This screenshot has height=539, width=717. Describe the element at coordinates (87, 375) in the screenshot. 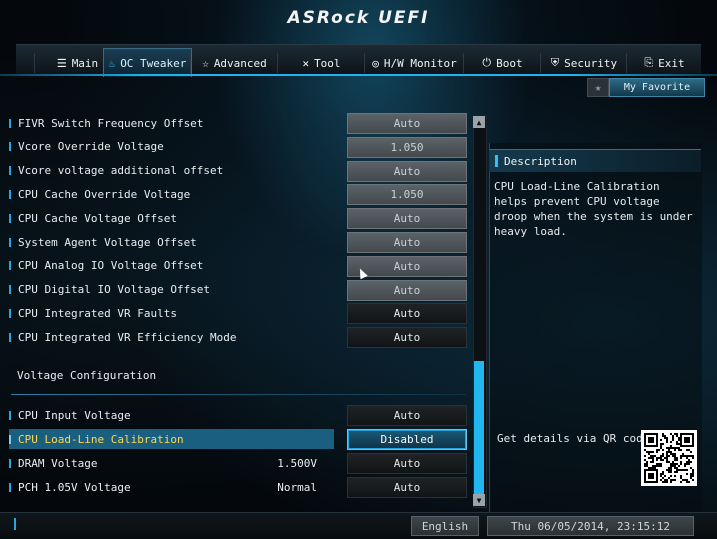

I see `section-title-voltage-configuration: Voltage Configuration` at that location.